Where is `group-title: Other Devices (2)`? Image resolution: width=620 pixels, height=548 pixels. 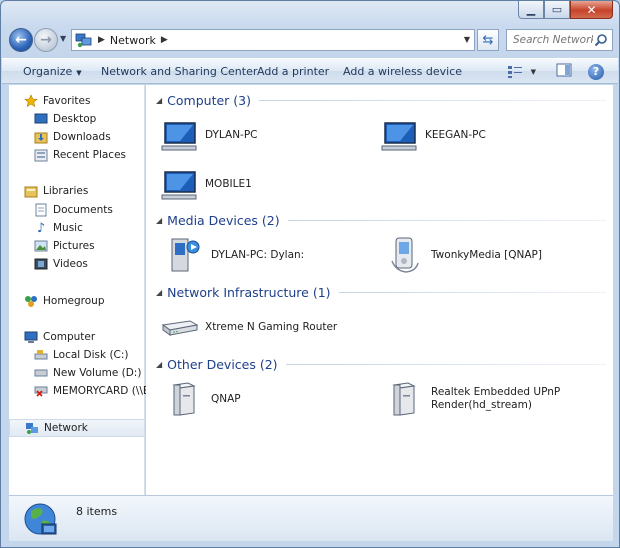
group-title: Other Devices (2) is located at coordinates (222, 364).